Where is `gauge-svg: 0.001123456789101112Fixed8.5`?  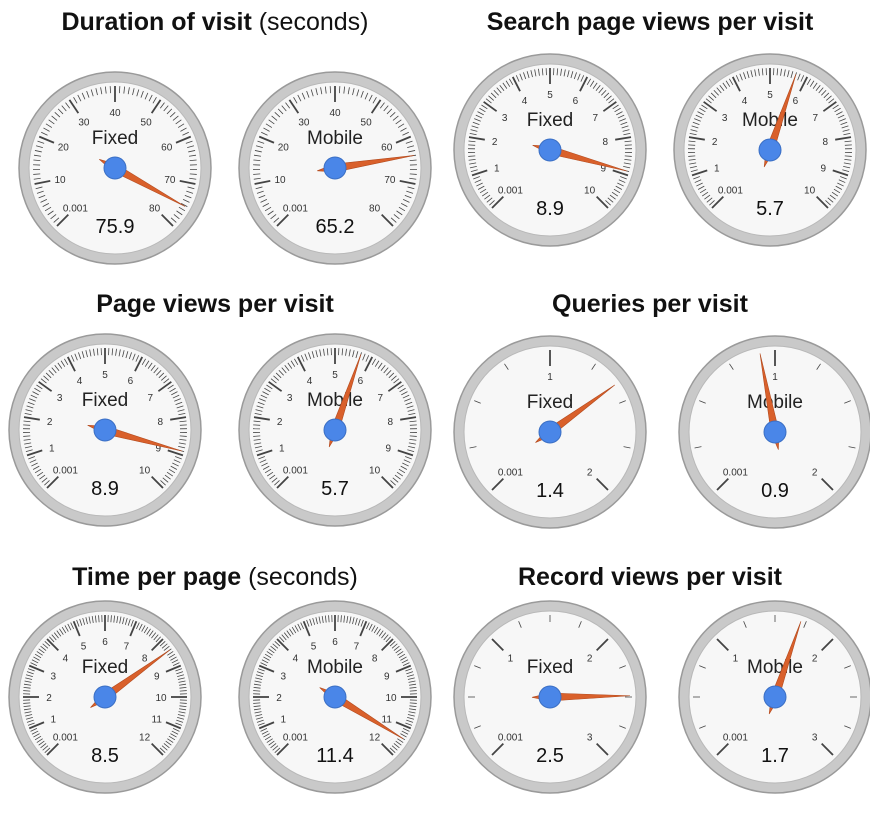
gauge-svg: 0.001123456789101112Fixed8.5 is located at coordinates (105, 697).